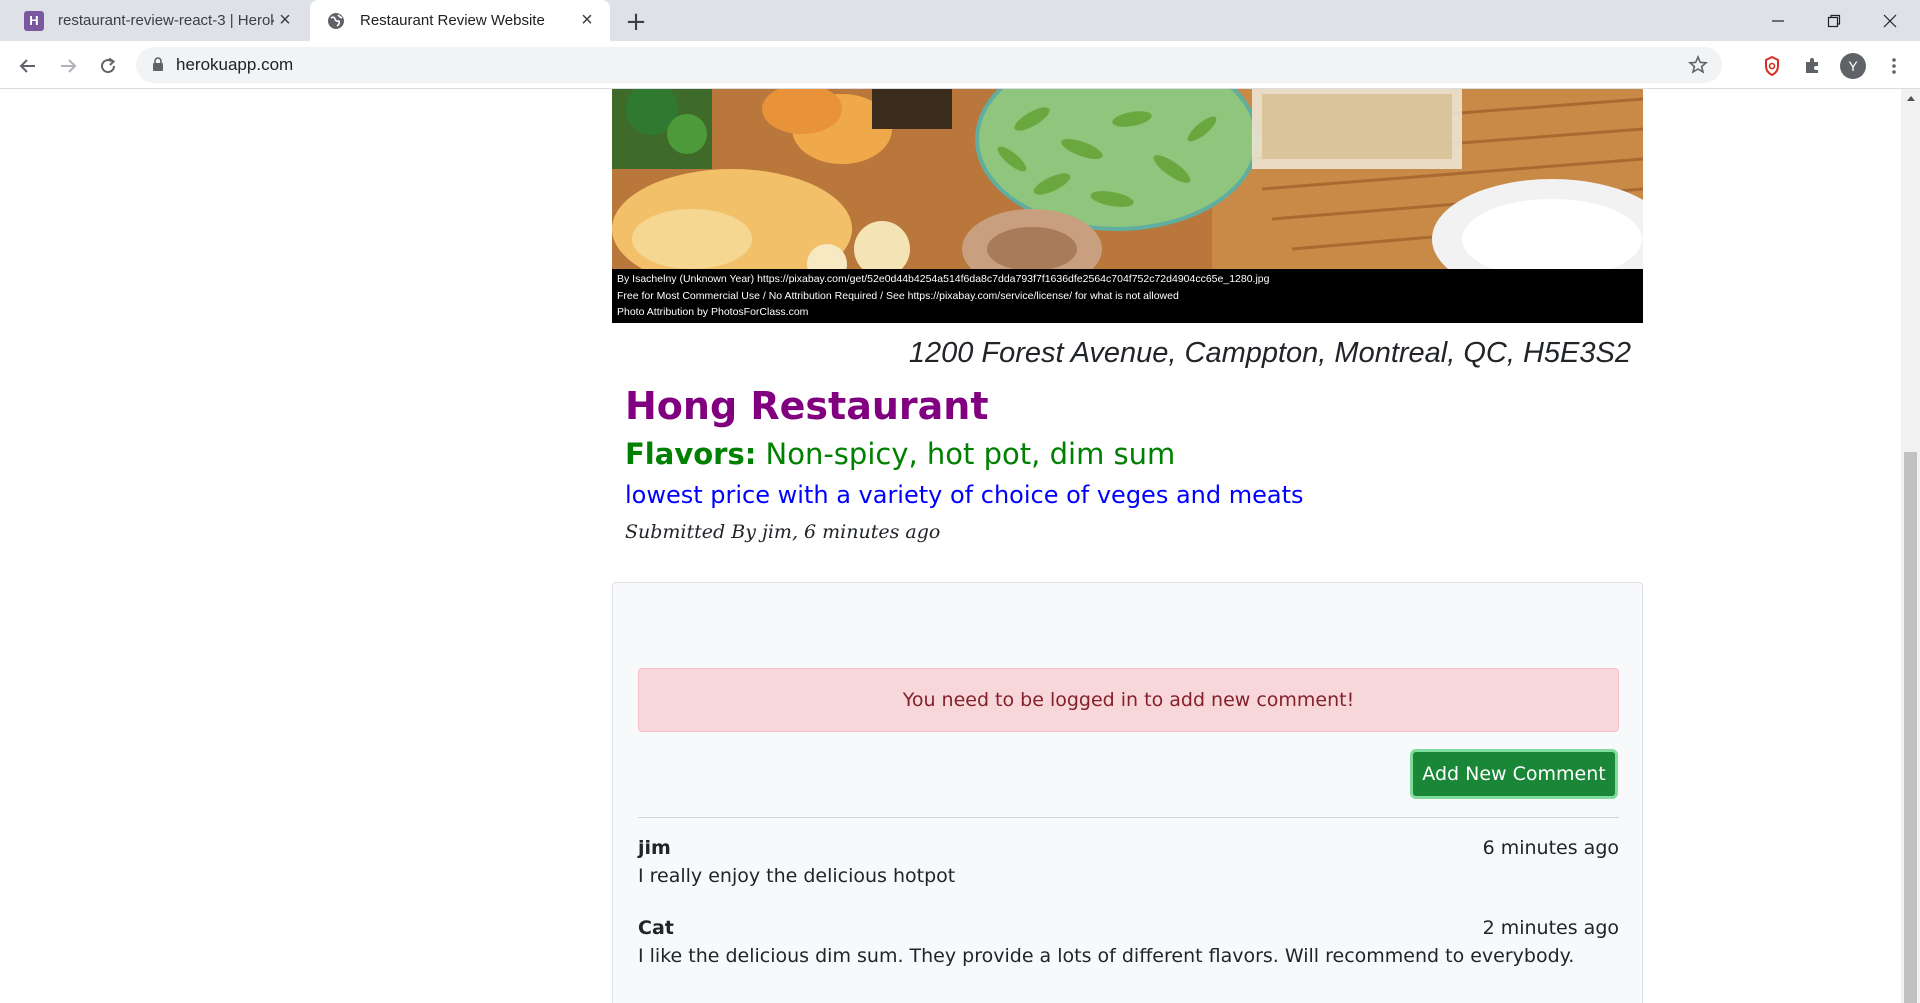  I want to click on kebab-menu-icon, so click(1894, 66).